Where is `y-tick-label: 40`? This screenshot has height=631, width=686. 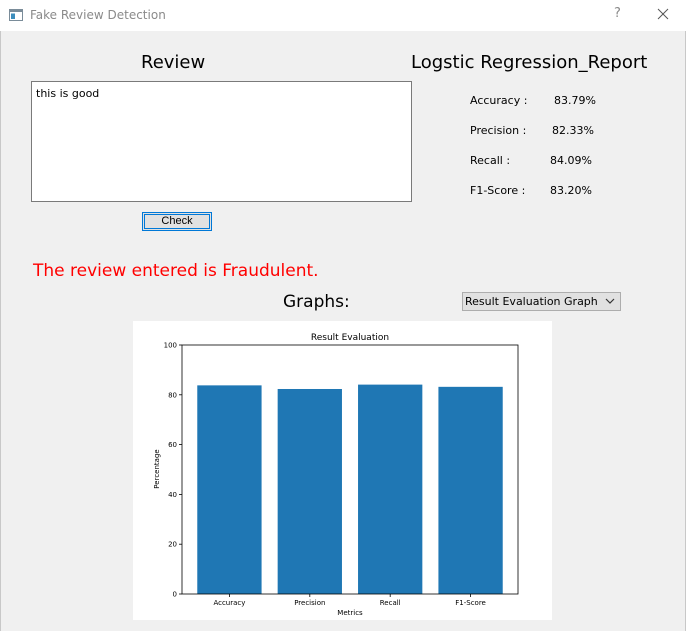
y-tick-label: 40 is located at coordinates (172, 495).